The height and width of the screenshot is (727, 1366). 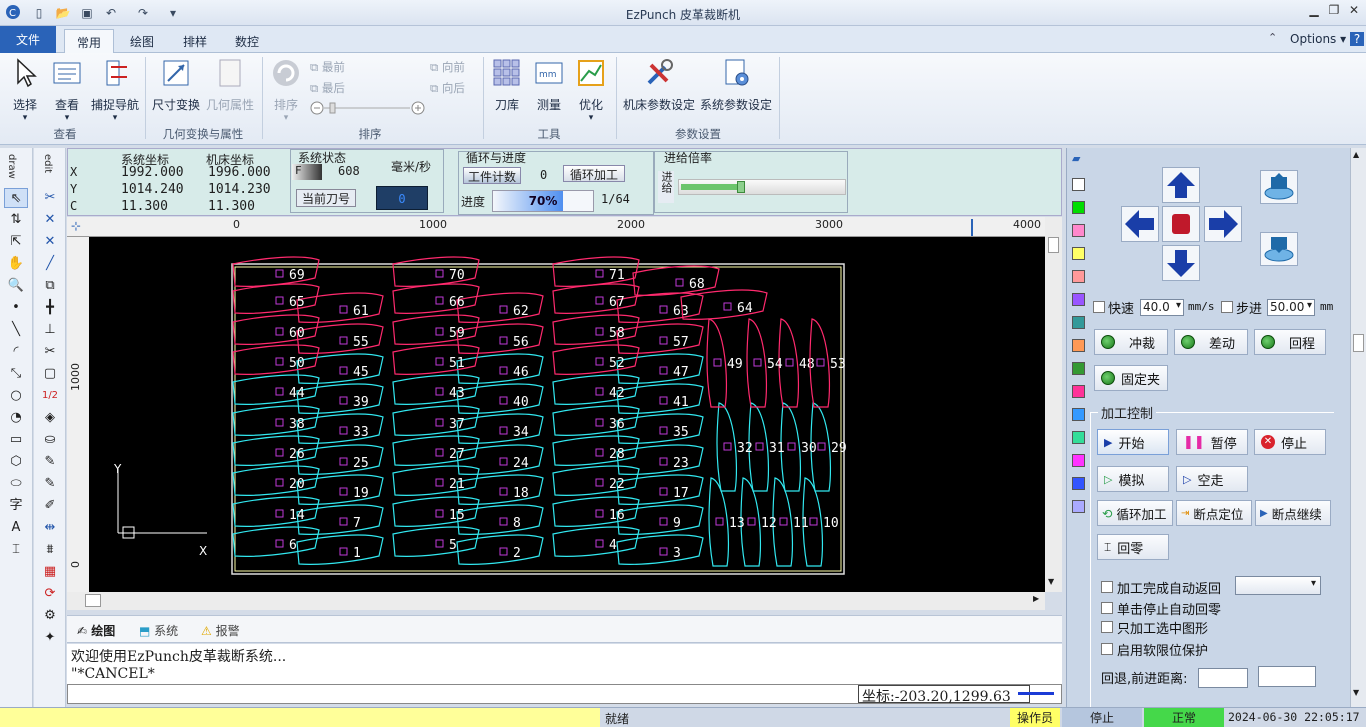 I want to click on nest-piece: 56, so click(x=500, y=338).